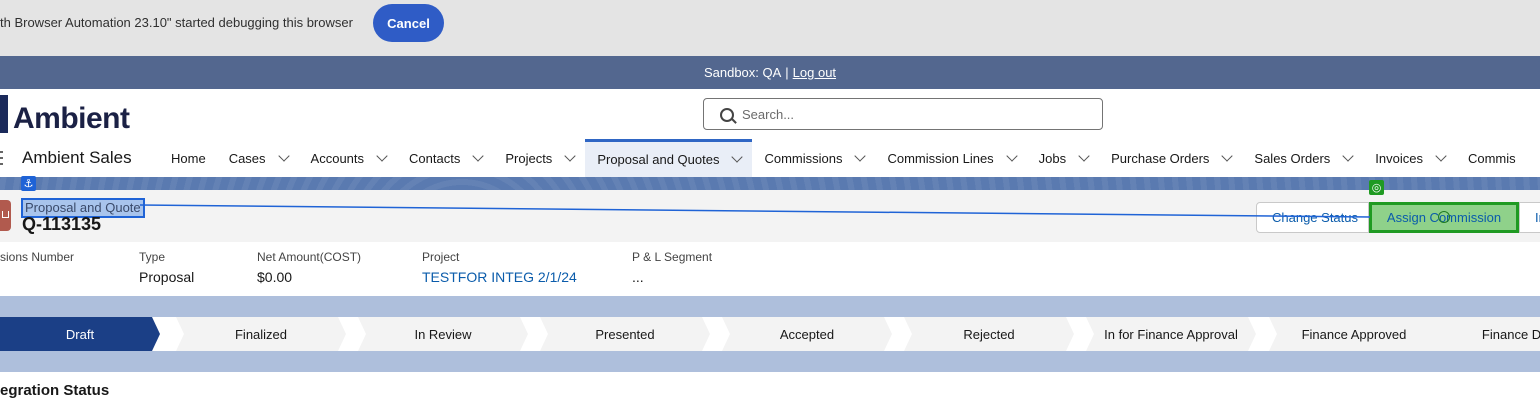 This screenshot has width=1540, height=410. Describe the element at coordinates (152, 257) in the screenshot. I see `field-label: Type` at that location.